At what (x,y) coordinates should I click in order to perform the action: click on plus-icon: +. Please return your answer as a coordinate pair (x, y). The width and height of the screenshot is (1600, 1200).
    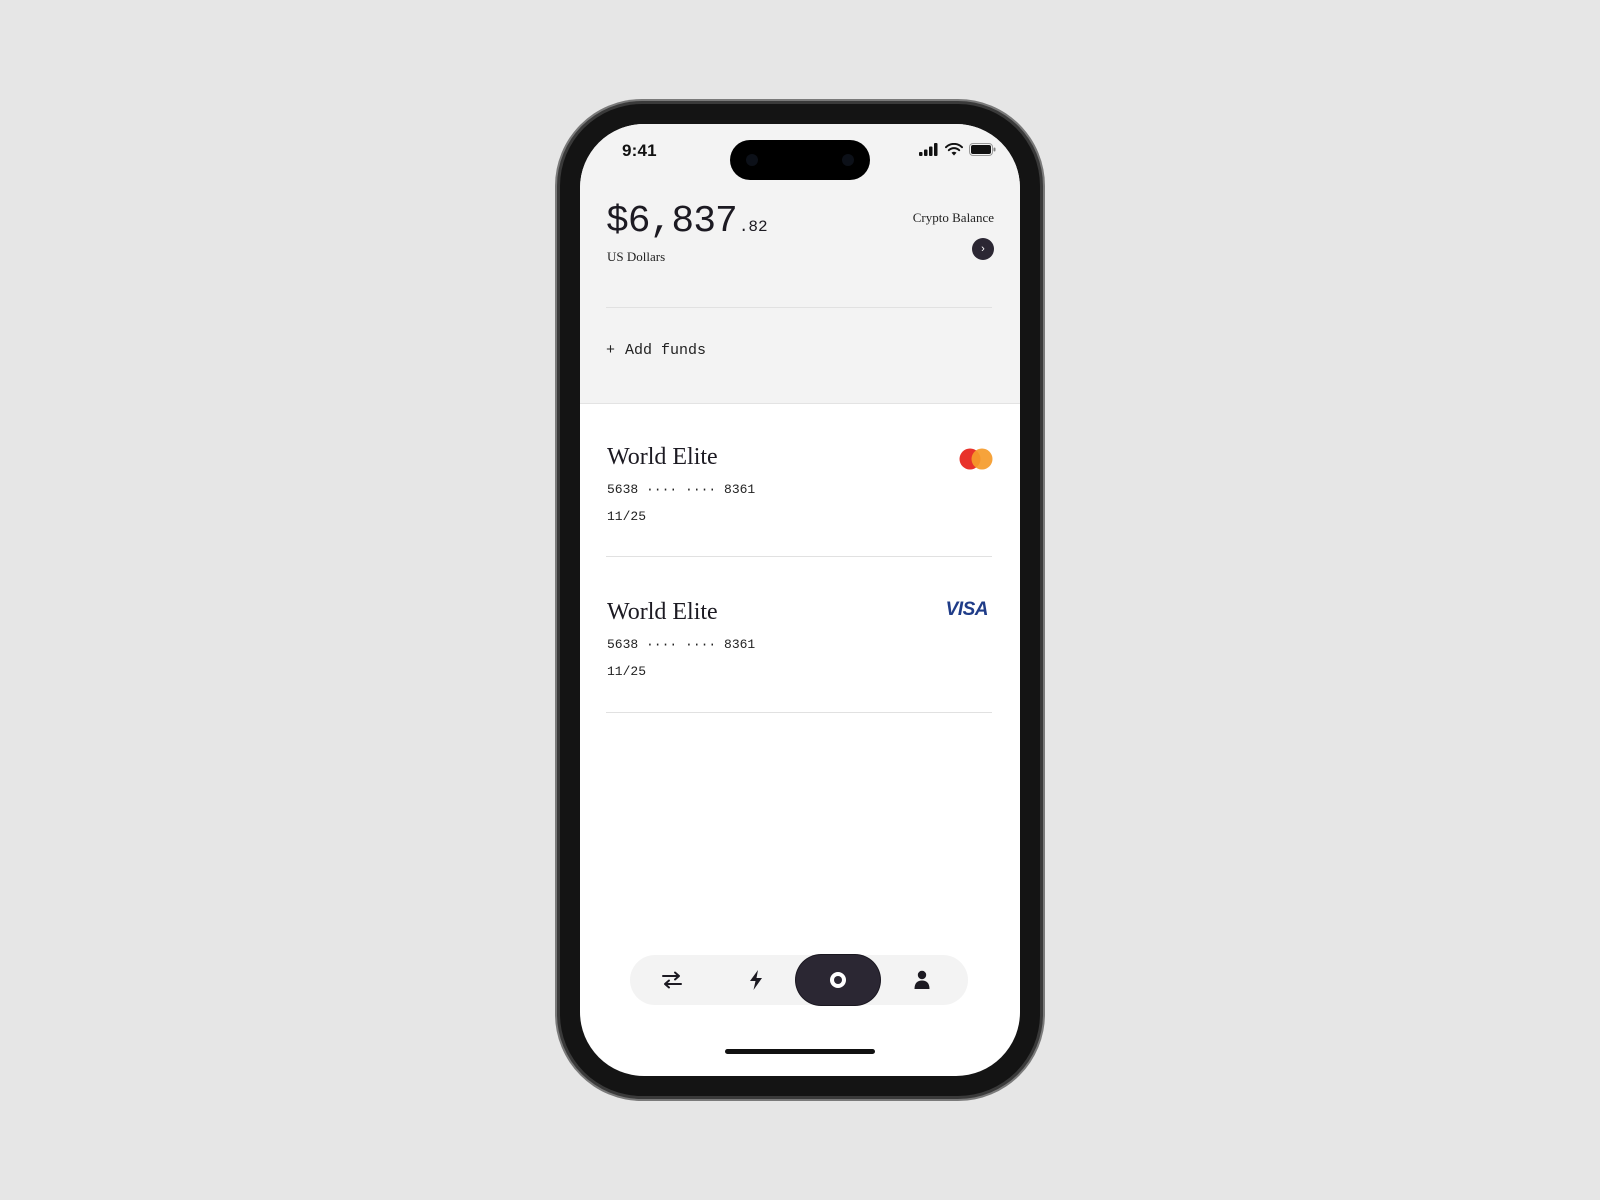
    Looking at the image, I should click on (611, 350).